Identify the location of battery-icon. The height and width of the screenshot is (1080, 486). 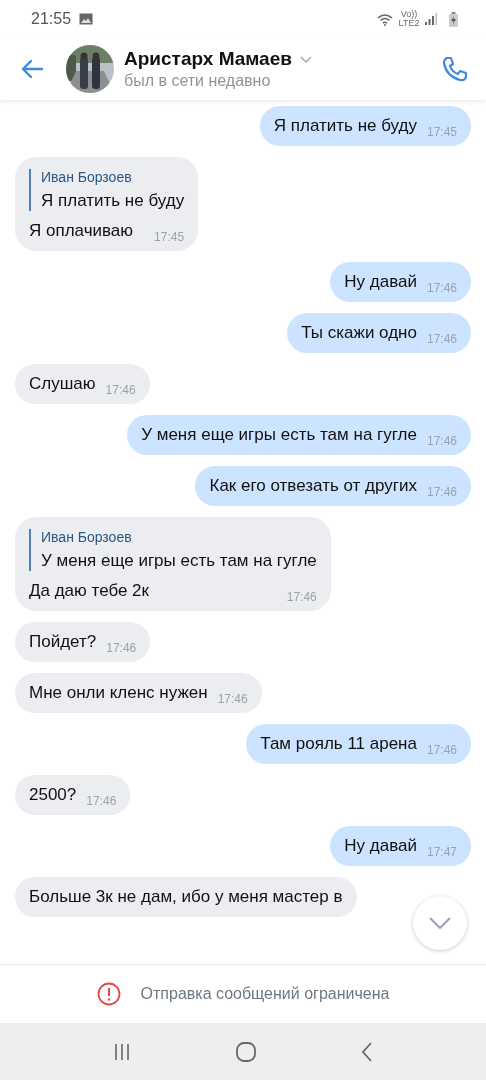
(453, 19).